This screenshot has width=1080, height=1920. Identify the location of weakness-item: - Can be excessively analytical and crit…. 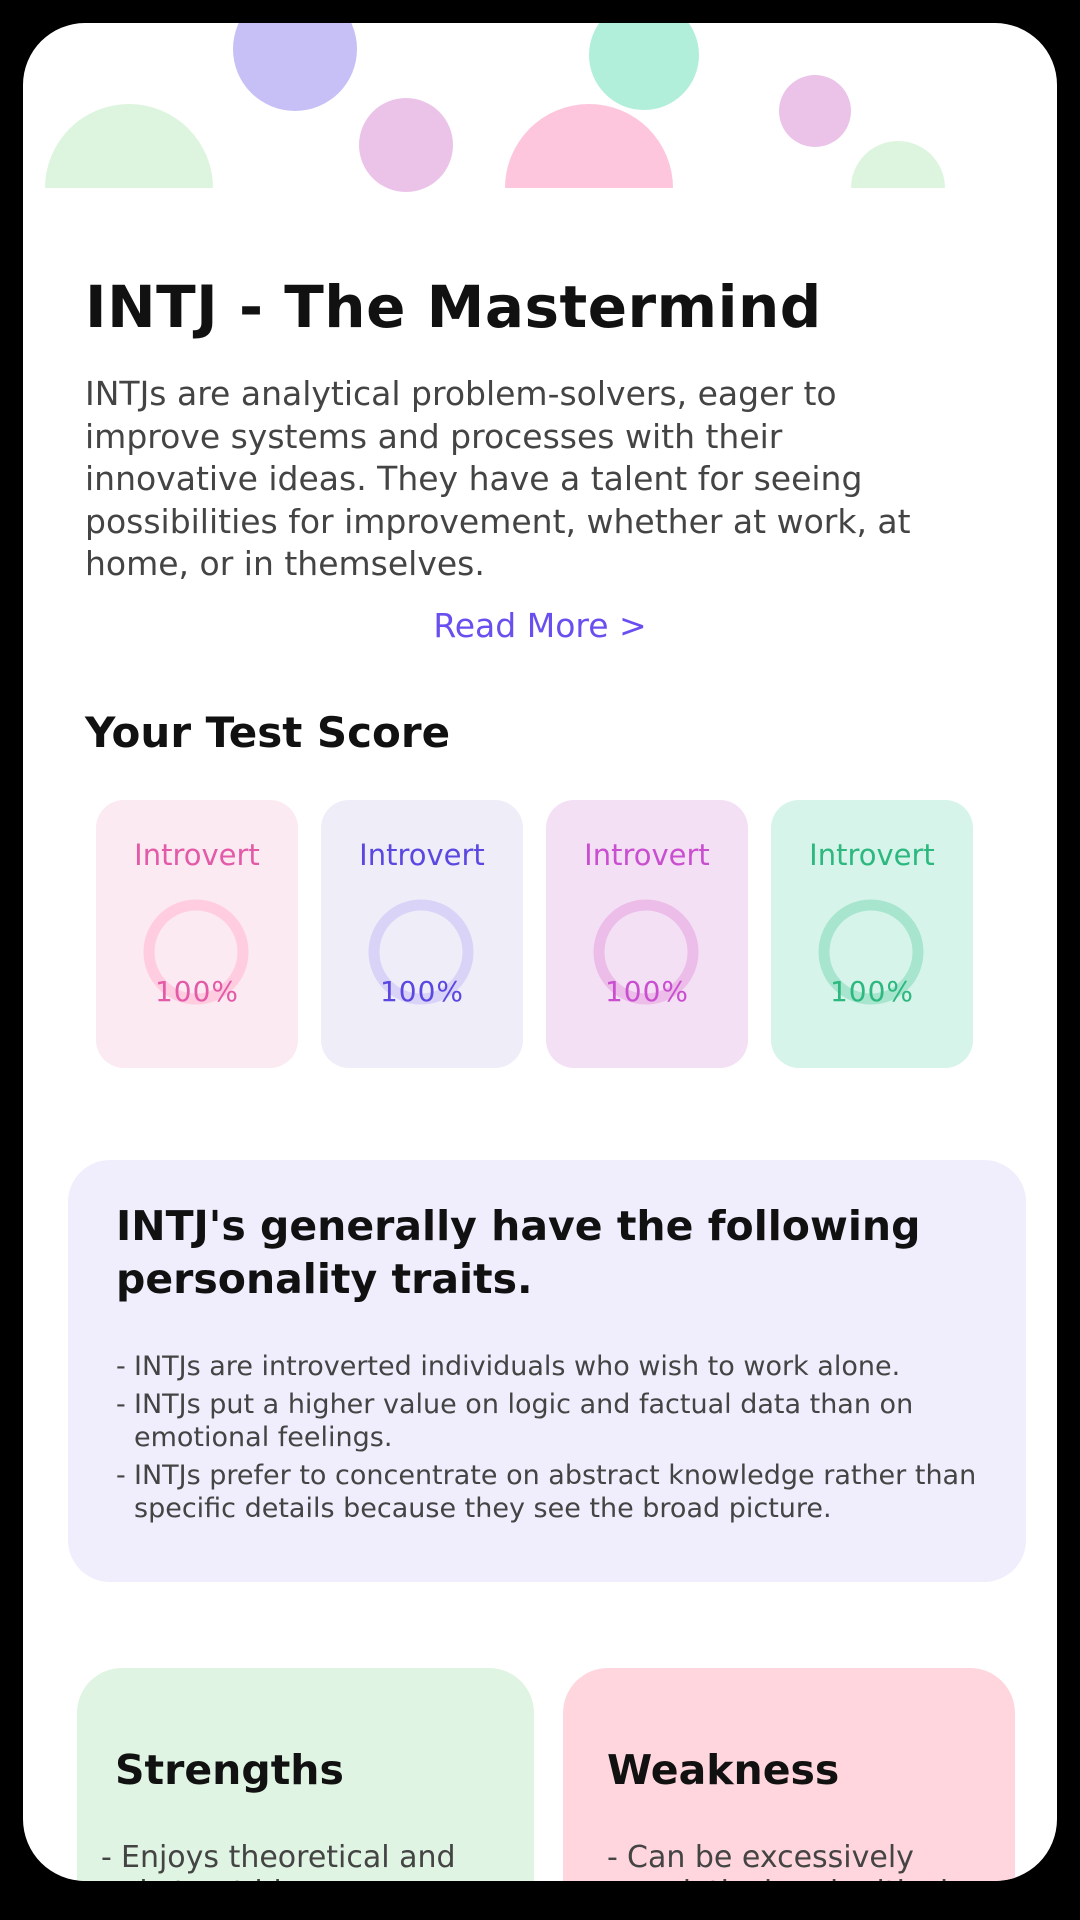
(807, 1860).